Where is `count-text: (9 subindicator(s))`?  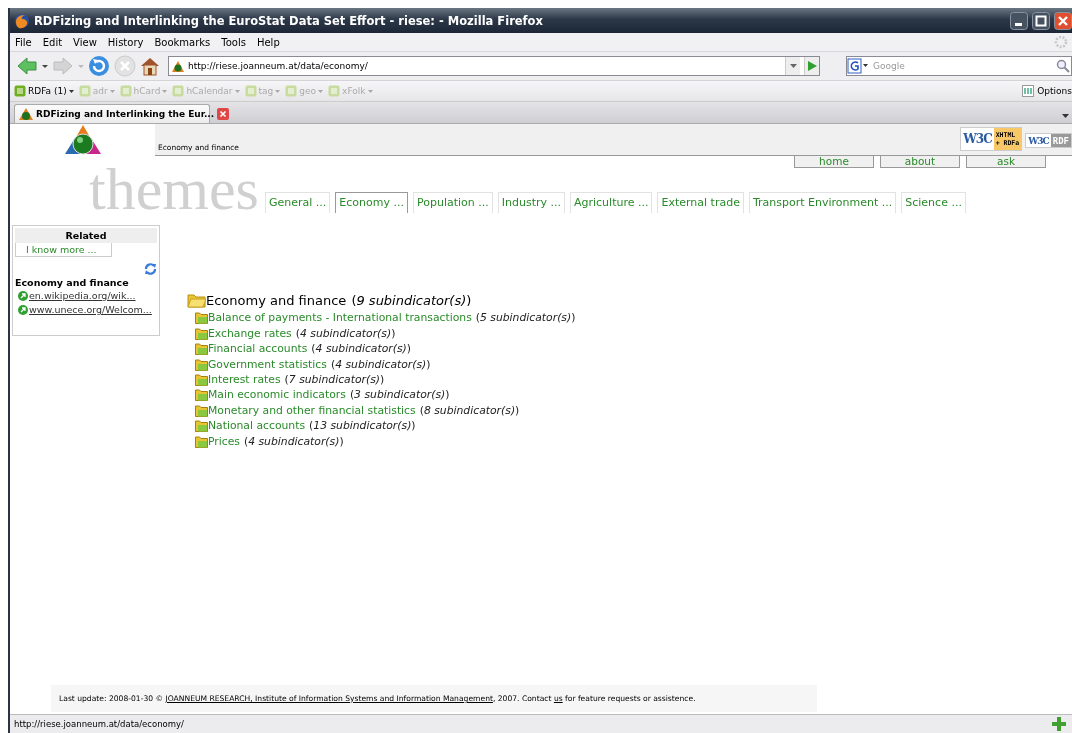 count-text: (9 subindicator(s)) is located at coordinates (411, 300).